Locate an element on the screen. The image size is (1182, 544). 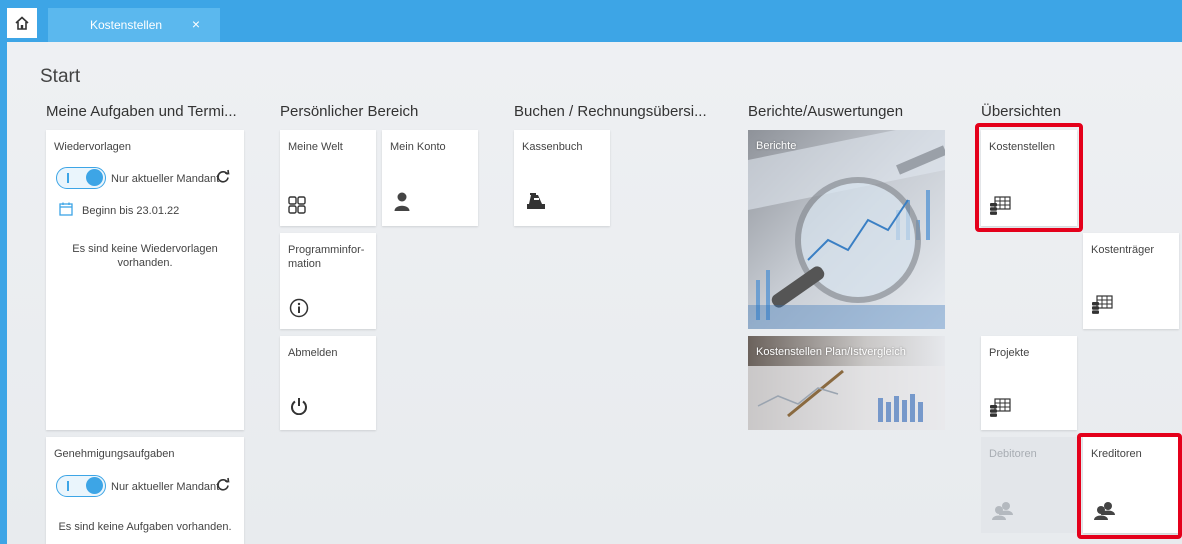
users-icon is located at coordinates (1003, 513).